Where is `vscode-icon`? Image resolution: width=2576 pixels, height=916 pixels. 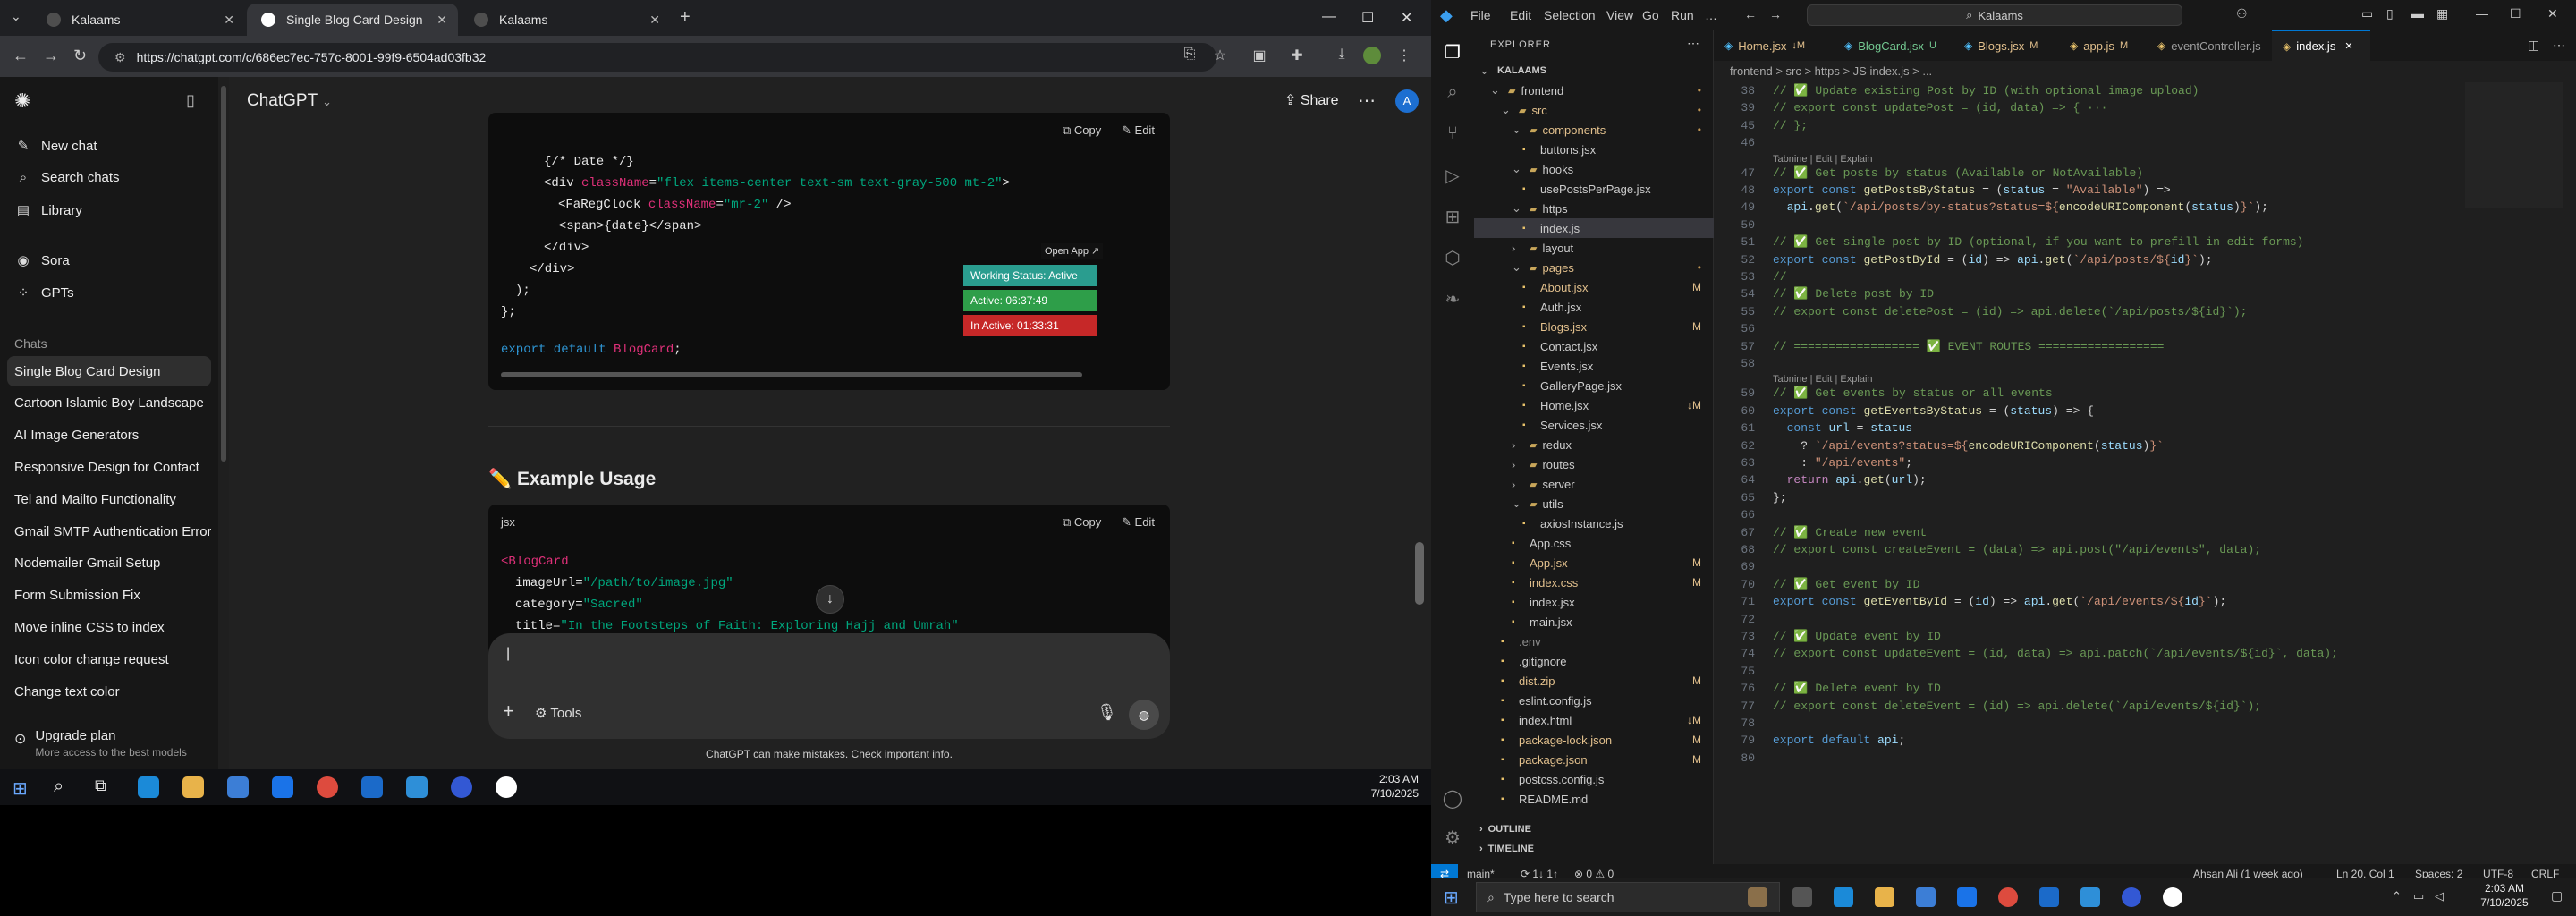 vscode-icon is located at coordinates (417, 787).